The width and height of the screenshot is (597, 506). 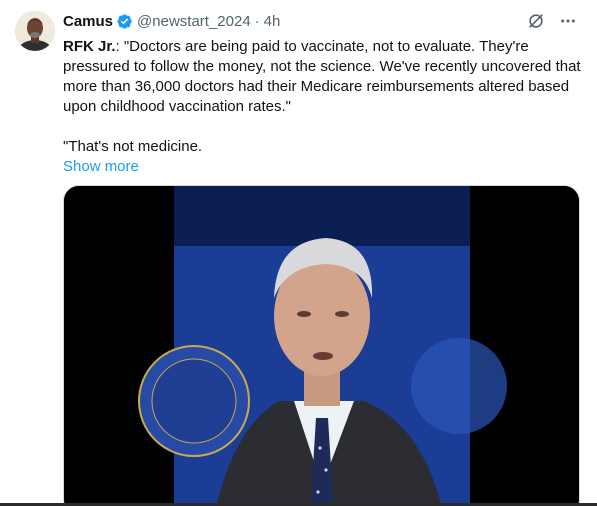 I want to click on slashed-circle-icon, so click(x=536, y=21).